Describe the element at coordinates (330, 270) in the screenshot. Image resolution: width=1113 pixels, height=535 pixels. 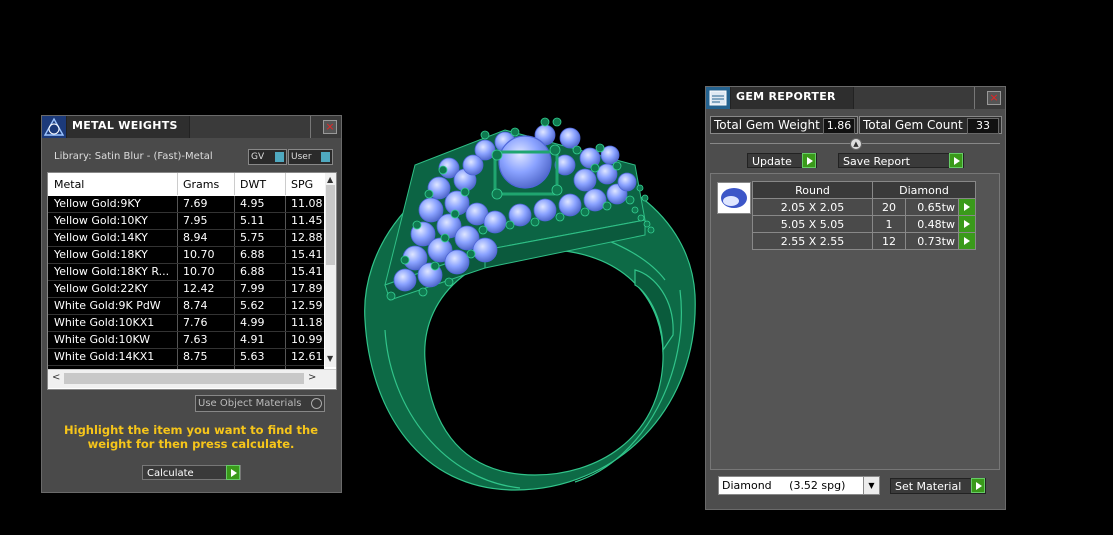
I see `metal-table-vscroll: ▲ ▼` at that location.